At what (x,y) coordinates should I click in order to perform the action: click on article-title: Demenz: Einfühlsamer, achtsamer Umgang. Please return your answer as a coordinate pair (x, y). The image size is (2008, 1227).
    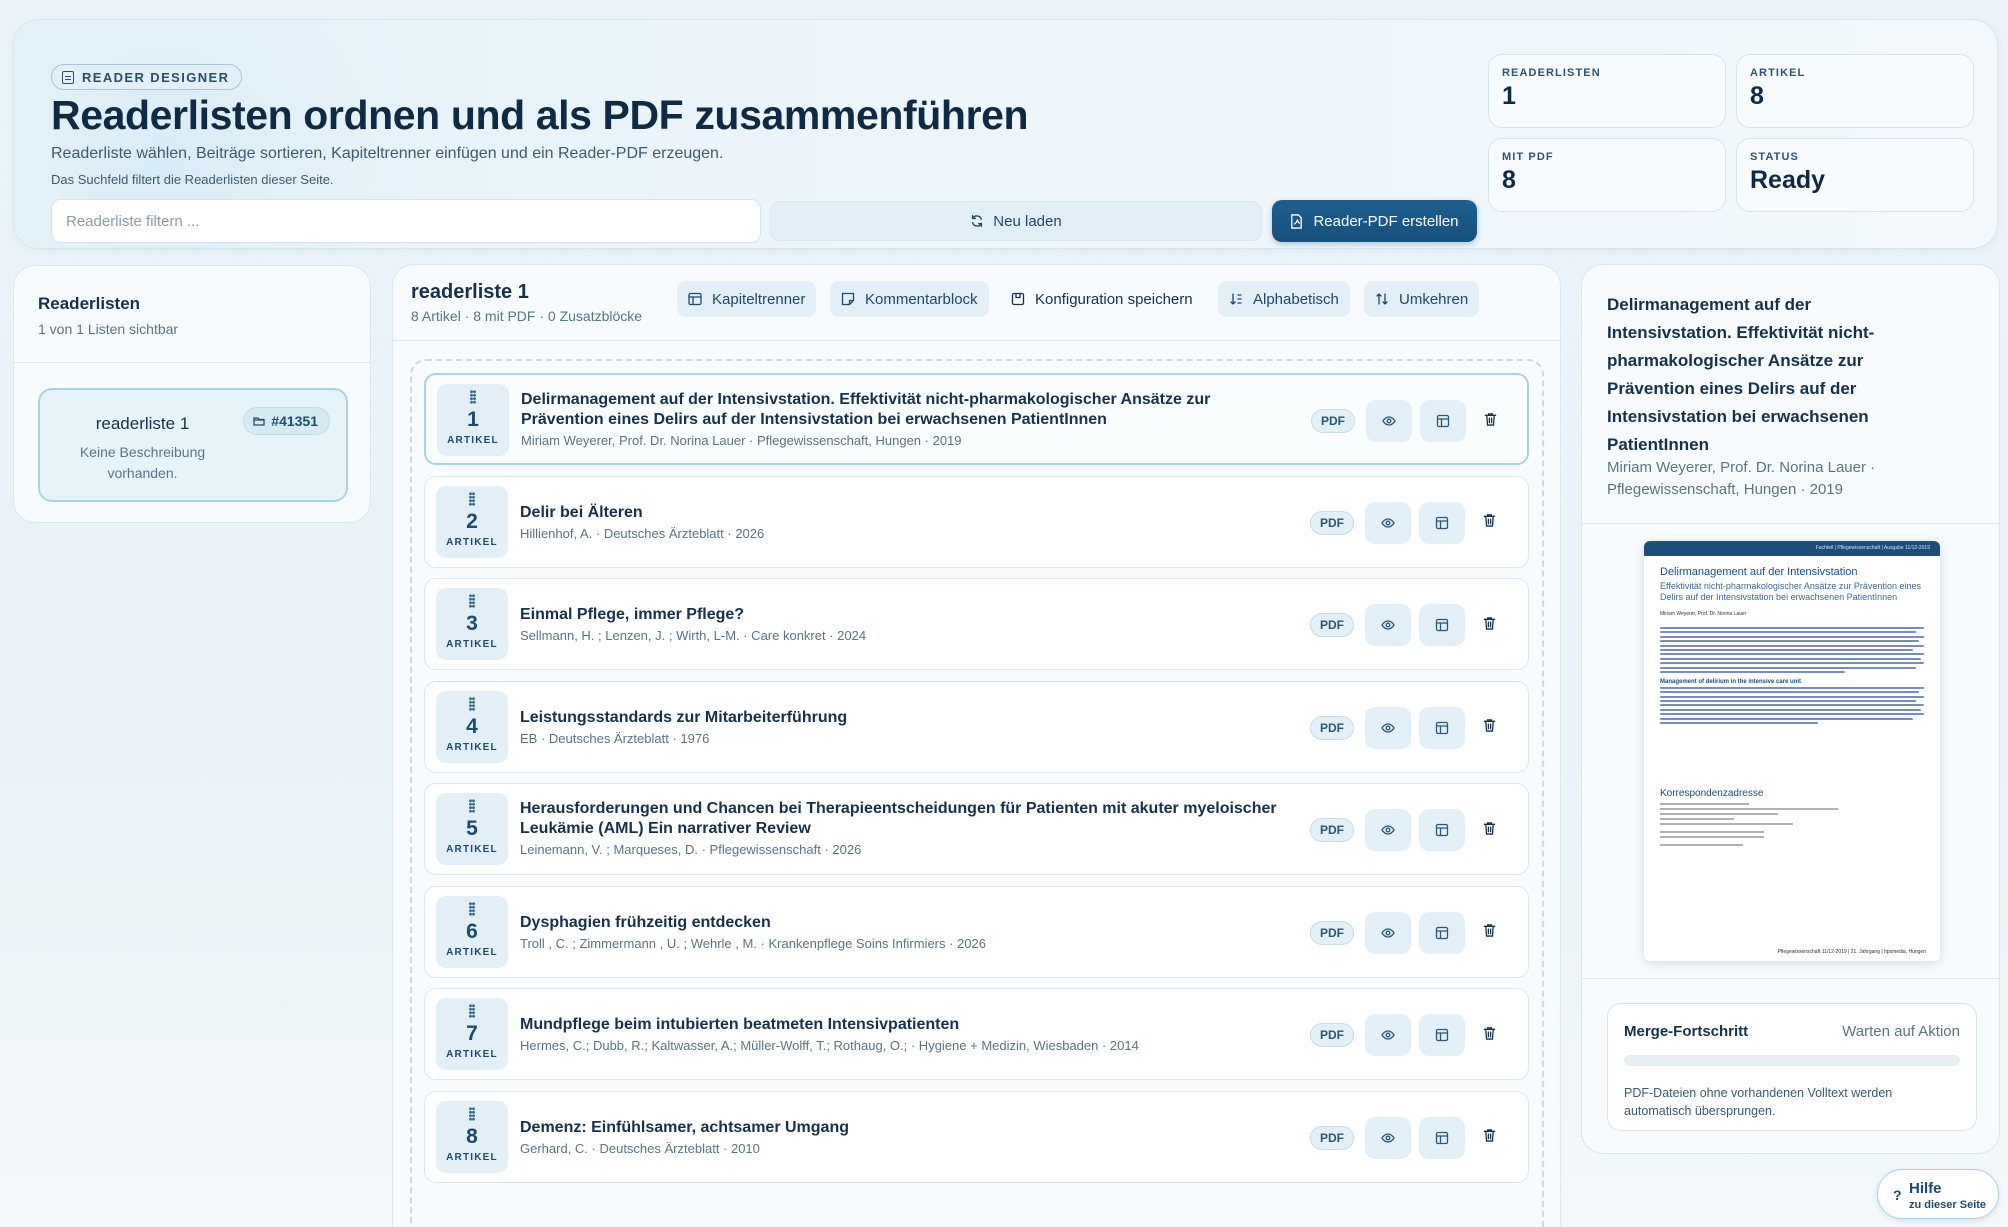
    Looking at the image, I should click on (684, 1127).